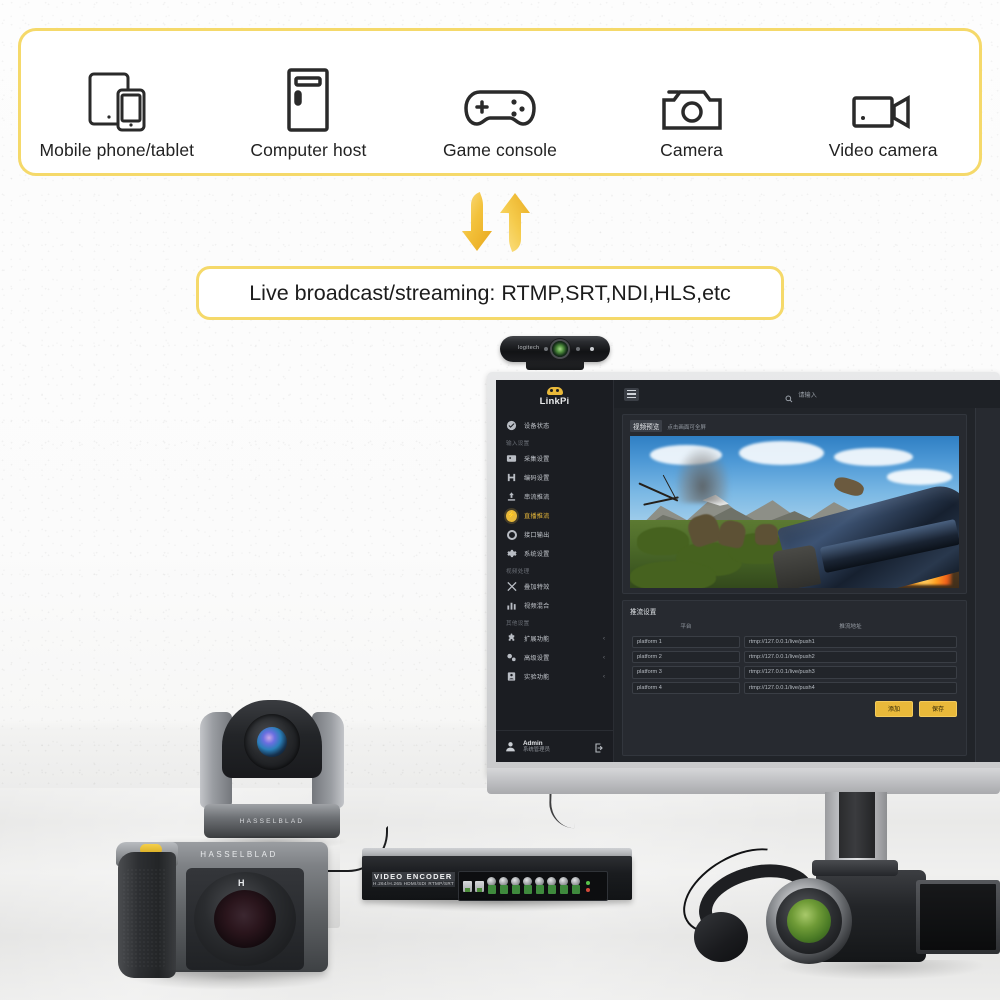  I want to click on platform-name-field: platform 2, so click(686, 657).